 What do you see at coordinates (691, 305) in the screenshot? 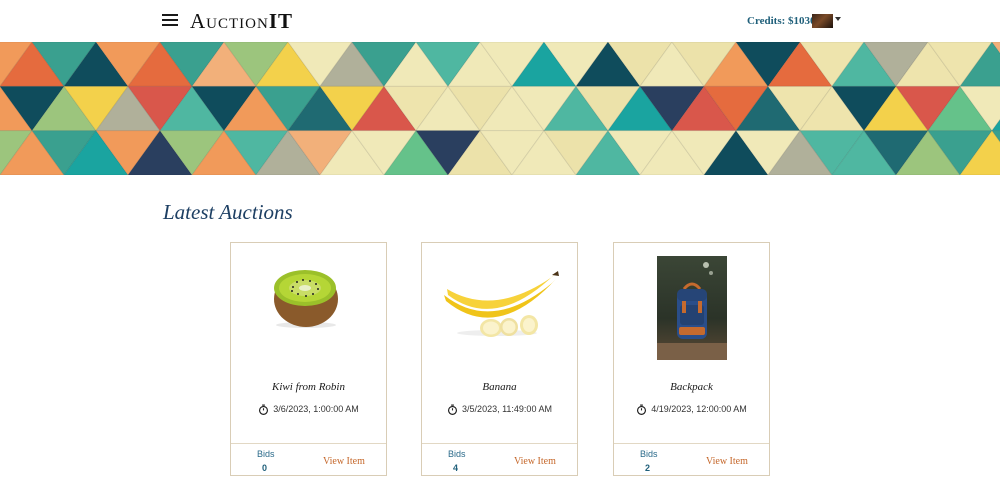
I see `backpack-image` at bounding box center [691, 305].